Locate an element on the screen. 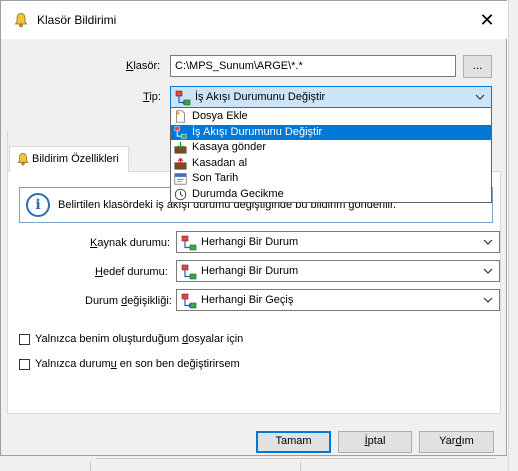 Image resolution: width=518 pixels, height=471 pixels. transition-label: Durum değişikliği: is located at coordinates (128, 301).